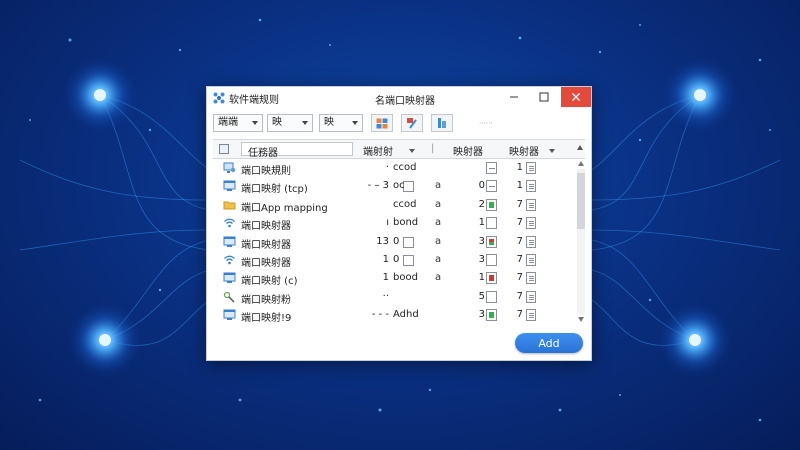 The image size is (800, 450). What do you see at coordinates (524, 150) in the screenshot?
I see `column-header-status: 映射器` at bounding box center [524, 150].